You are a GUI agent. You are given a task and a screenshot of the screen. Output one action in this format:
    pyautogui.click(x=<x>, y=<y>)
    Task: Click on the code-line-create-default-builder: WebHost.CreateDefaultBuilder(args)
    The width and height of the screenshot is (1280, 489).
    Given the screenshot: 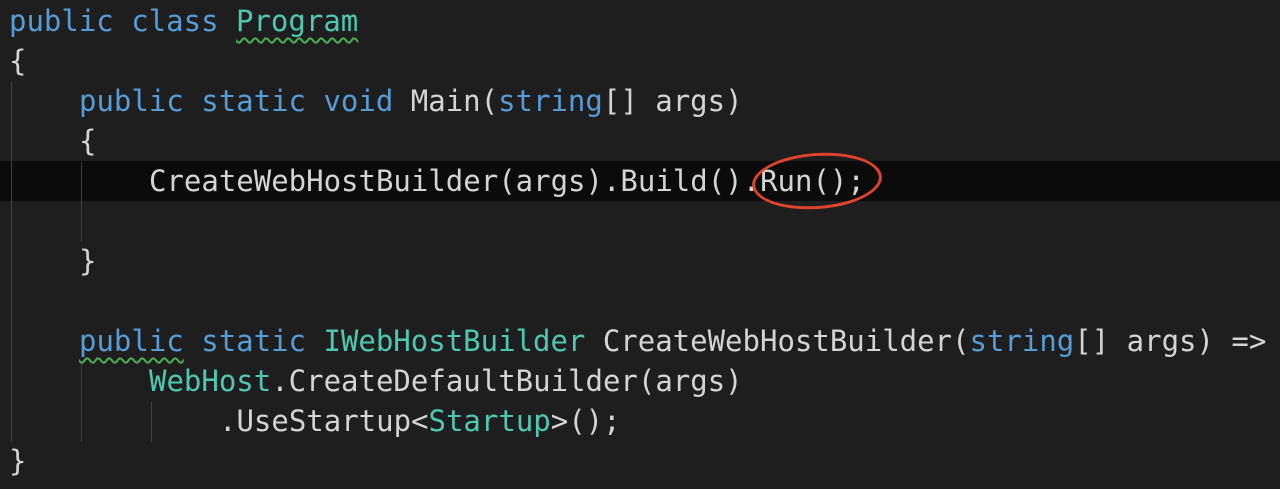 What is the action you would take?
    pyautogui.click(x=446, y=381)
    